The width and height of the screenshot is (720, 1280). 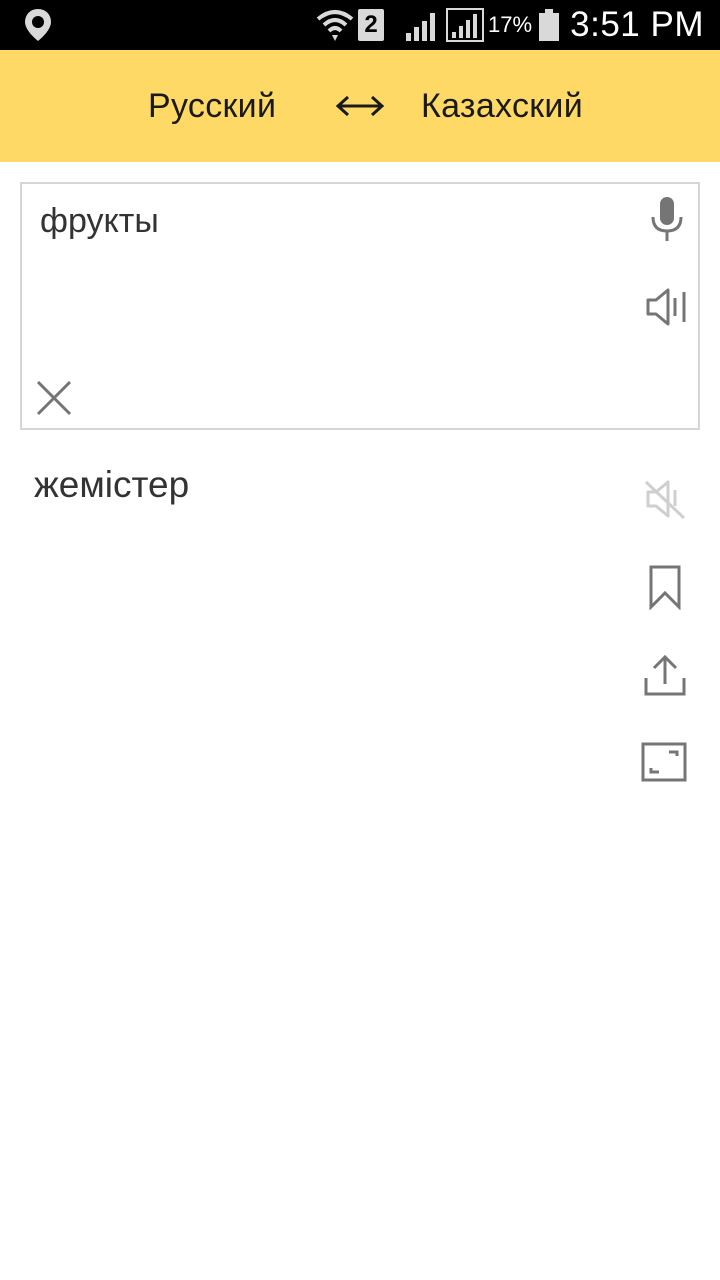 I want to click on speak-translation-button, so click(x=665, y=499).